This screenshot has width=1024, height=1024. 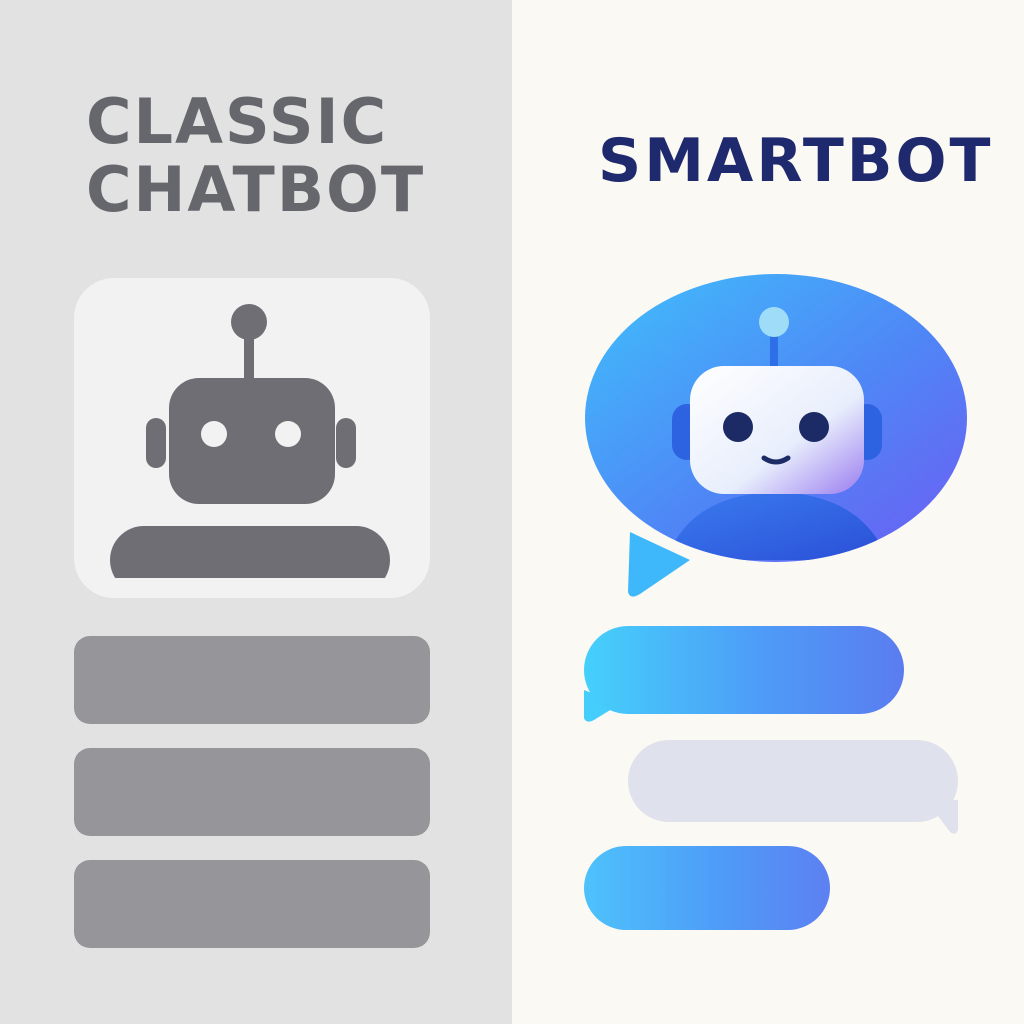 I want to click on smartbot-title: SMARTBOT, so click(x=796, y=161).